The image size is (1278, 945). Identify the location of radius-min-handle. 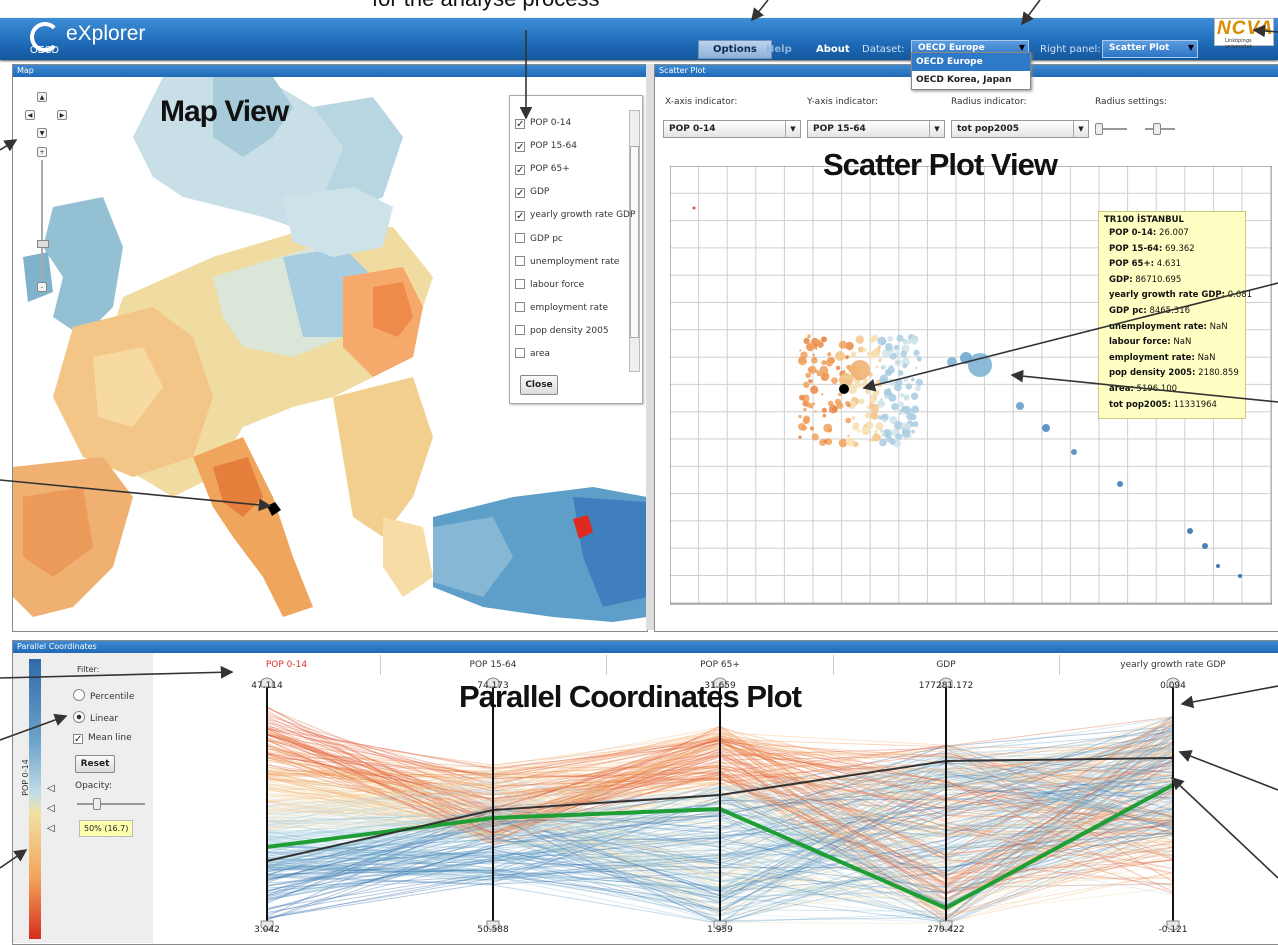
(1099, 129).